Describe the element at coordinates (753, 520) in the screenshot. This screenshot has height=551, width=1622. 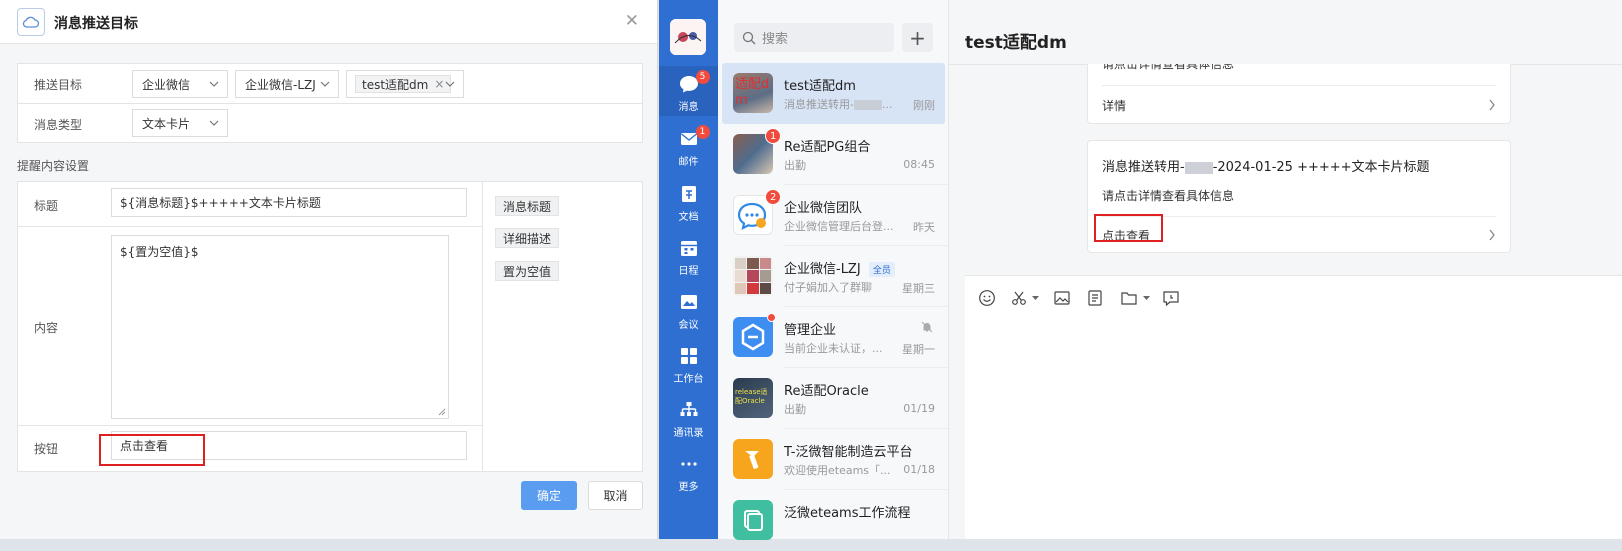
I see `workflow-icon` at that location.